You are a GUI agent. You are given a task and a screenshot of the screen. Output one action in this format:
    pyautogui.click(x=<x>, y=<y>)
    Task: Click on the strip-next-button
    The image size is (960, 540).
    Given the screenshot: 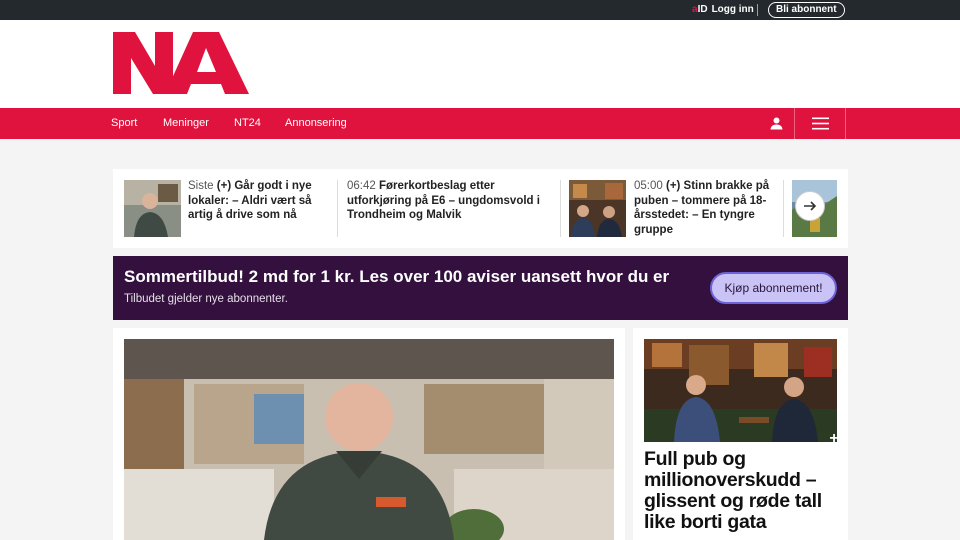 What is the action you would take?
    pyautogui.click(x=810, y=206)
    